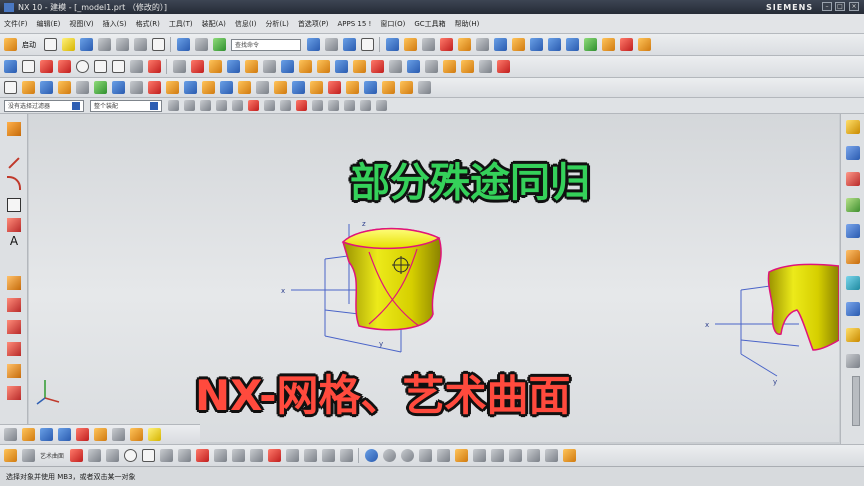 The height and width of the screenshot is (486, 864). Describe the element at coordinates (246, 24) in the screenshot. I see `menu-info: 信息(I)` at that location.